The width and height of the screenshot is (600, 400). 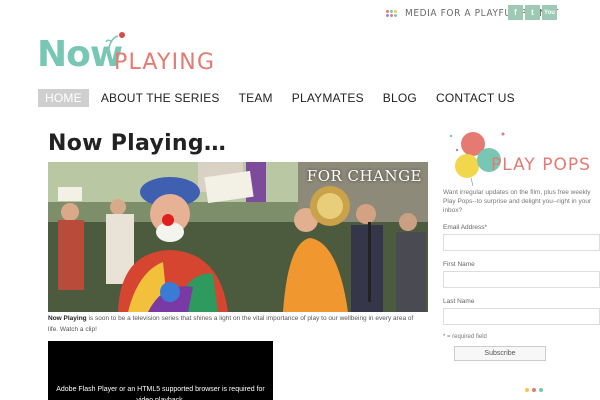 What do you see at coordinates (459, 264) in the screenshot?
I see `first-name-label: First Name` at bounding box center [459, 264].